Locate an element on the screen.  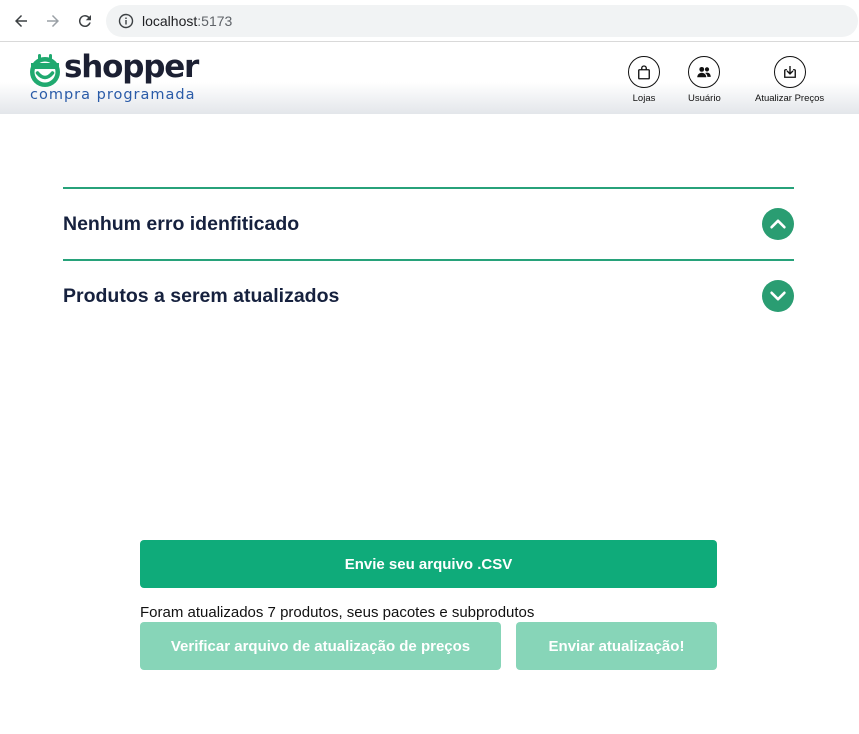
users-icon is located at coordinates (704, 72).